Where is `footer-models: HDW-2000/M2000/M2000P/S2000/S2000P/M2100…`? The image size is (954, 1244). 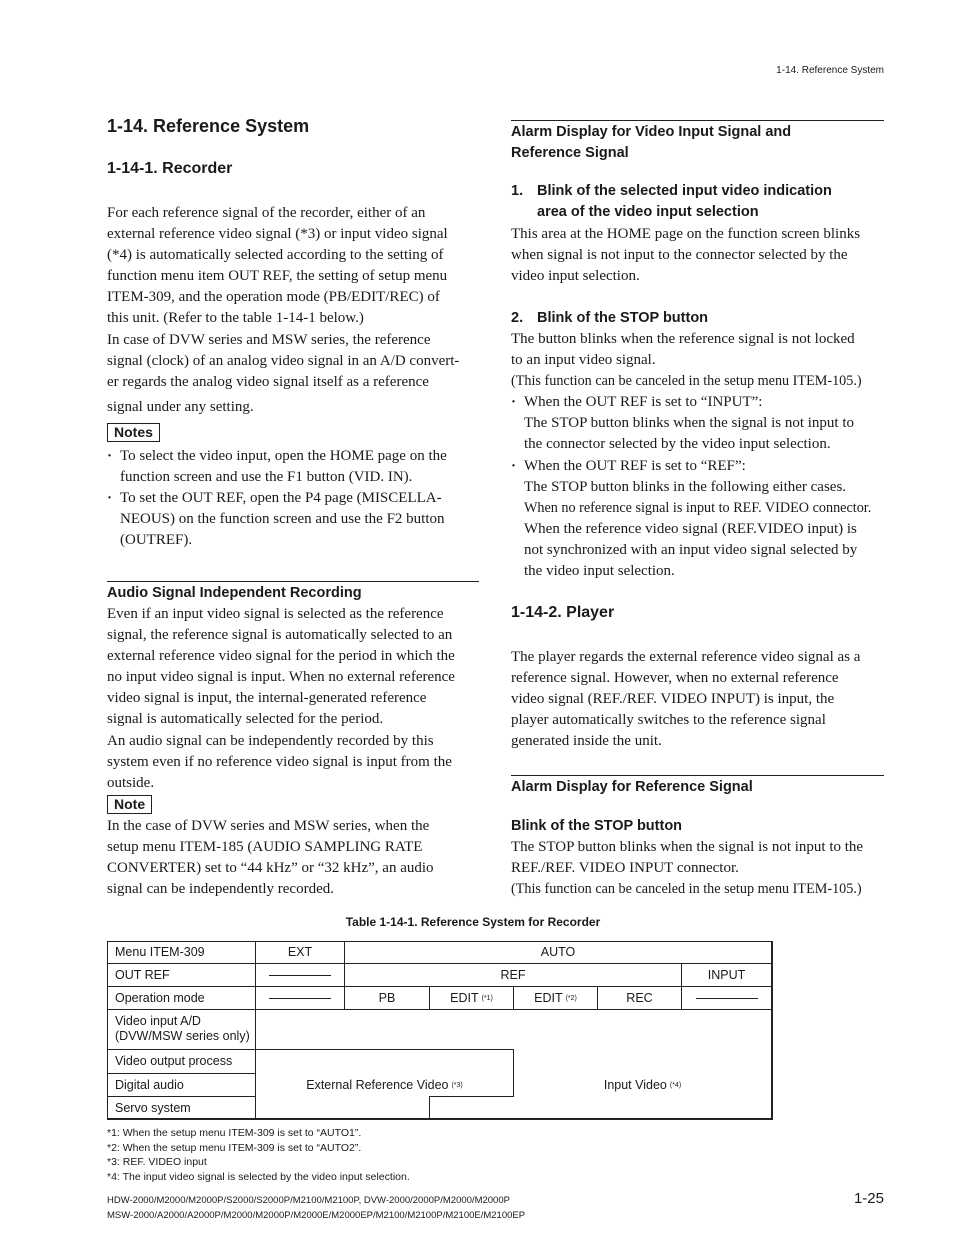 footer-models: HDW-2000/M2000/M2000P/S2000/S2000P/M2100… is located at coordinates (316, 1208).